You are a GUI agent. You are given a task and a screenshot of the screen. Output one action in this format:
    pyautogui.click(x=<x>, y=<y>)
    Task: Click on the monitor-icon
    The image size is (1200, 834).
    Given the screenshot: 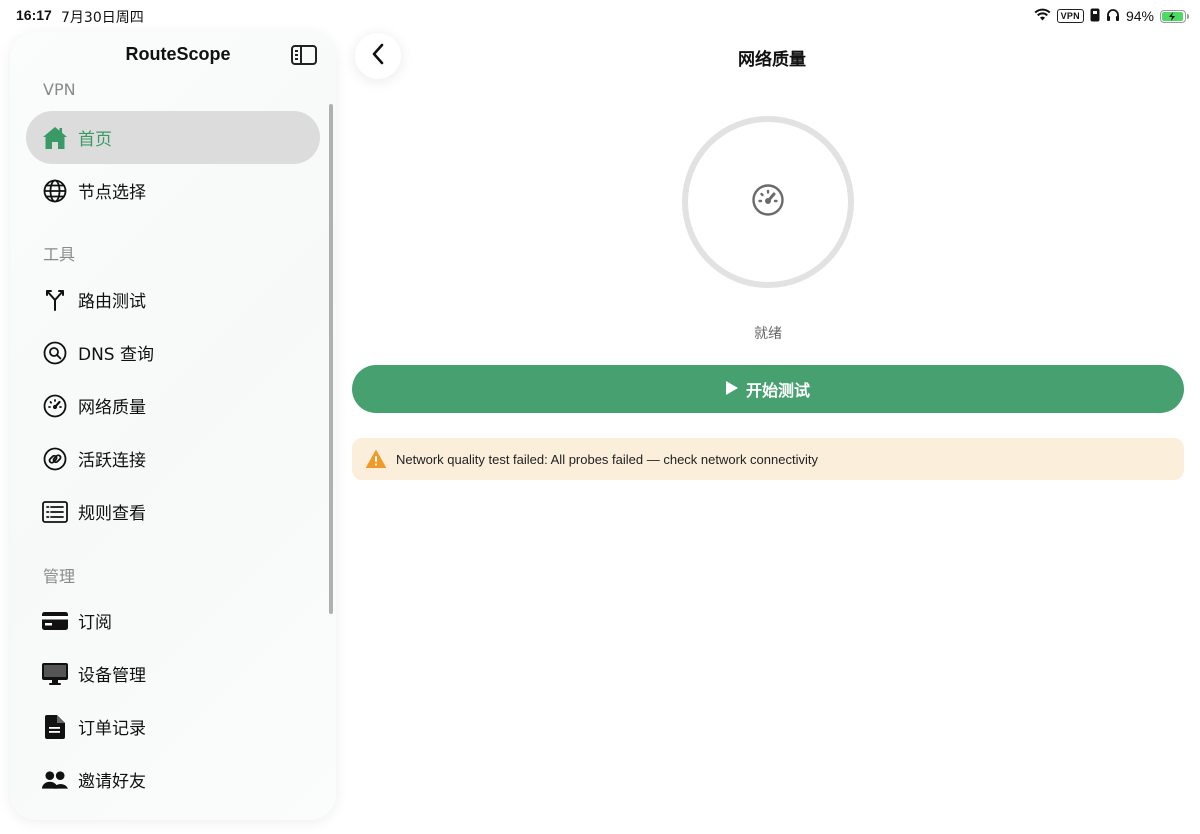 What is the action you would take?
    pyautogui.click(x=55, y=674)
    